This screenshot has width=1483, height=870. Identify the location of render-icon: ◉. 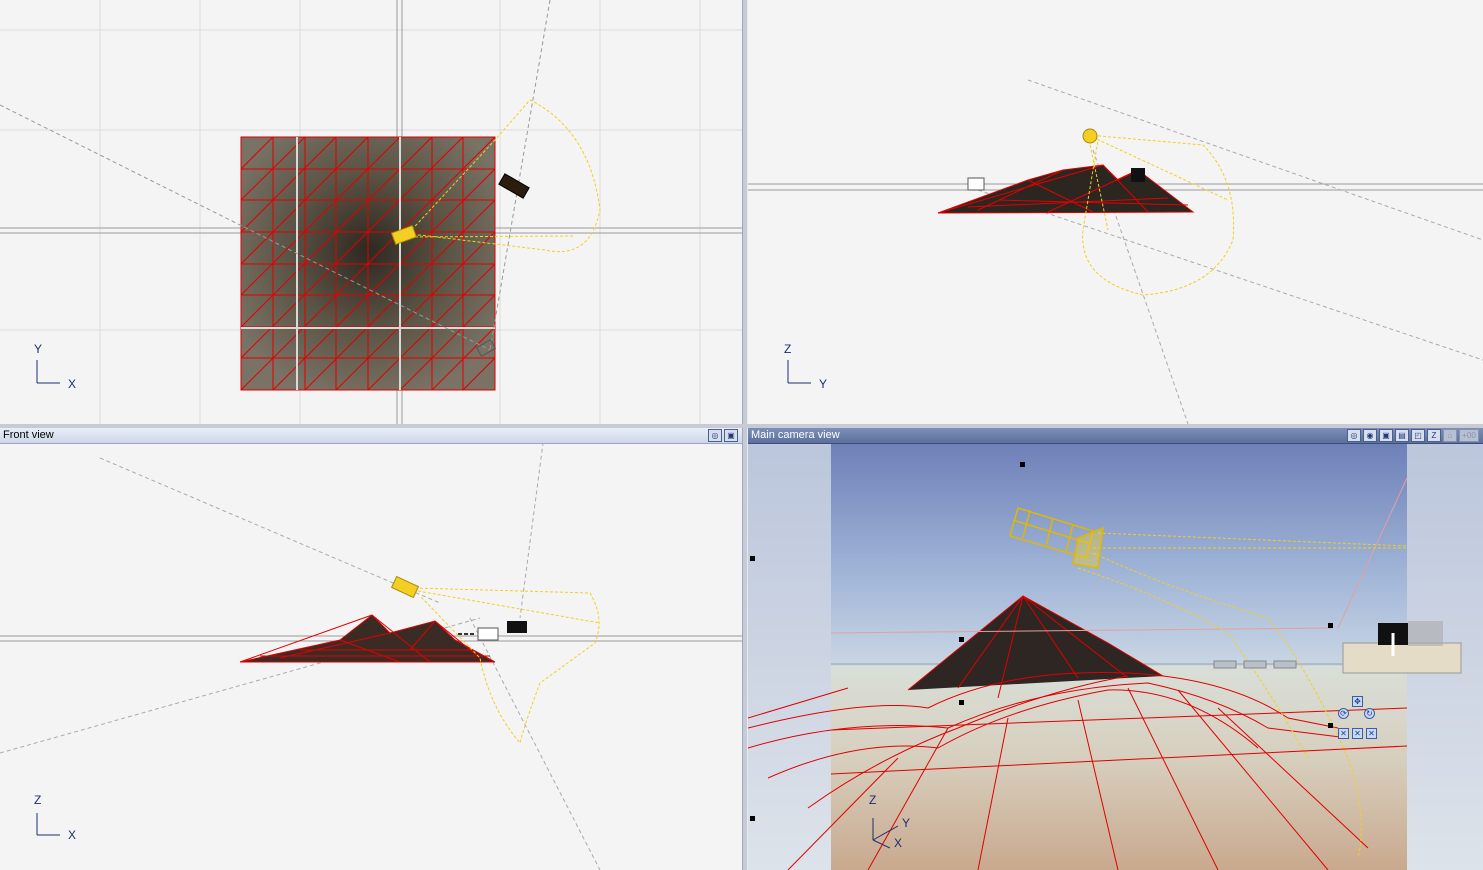
(1370, 435).